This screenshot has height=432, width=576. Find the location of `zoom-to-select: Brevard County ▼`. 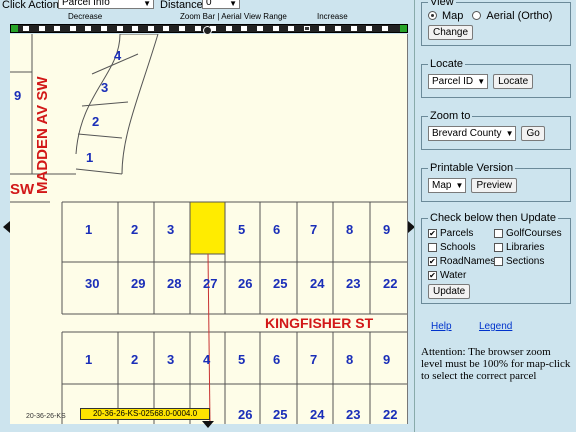

zoom-to-select: Brevard County ▼ is located at coordinates (472, 133).